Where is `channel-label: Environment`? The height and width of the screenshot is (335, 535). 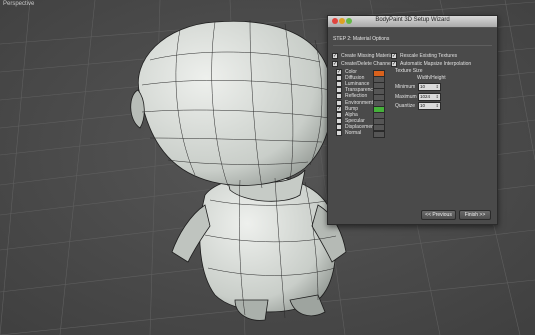 channel-label: Environment is located at coordinates (359, 102).